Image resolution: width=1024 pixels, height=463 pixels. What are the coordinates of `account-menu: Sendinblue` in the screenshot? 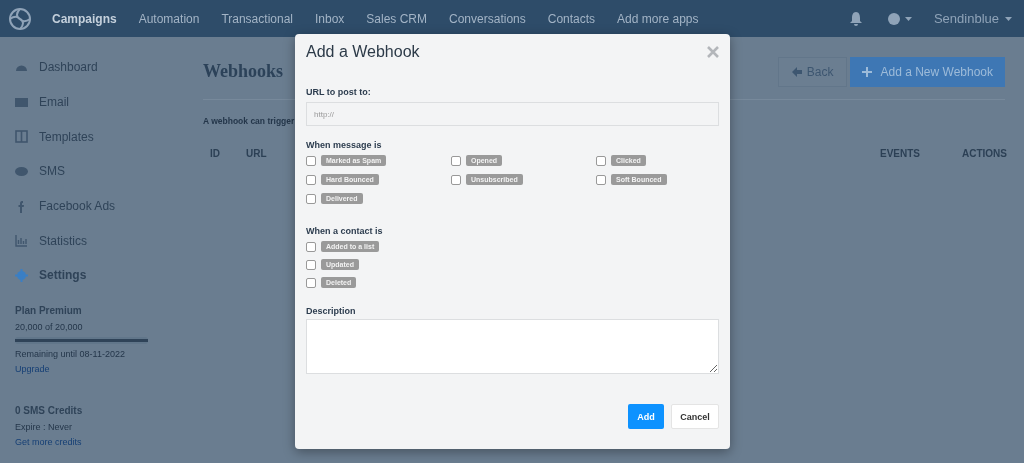 It's located at (966, 18).